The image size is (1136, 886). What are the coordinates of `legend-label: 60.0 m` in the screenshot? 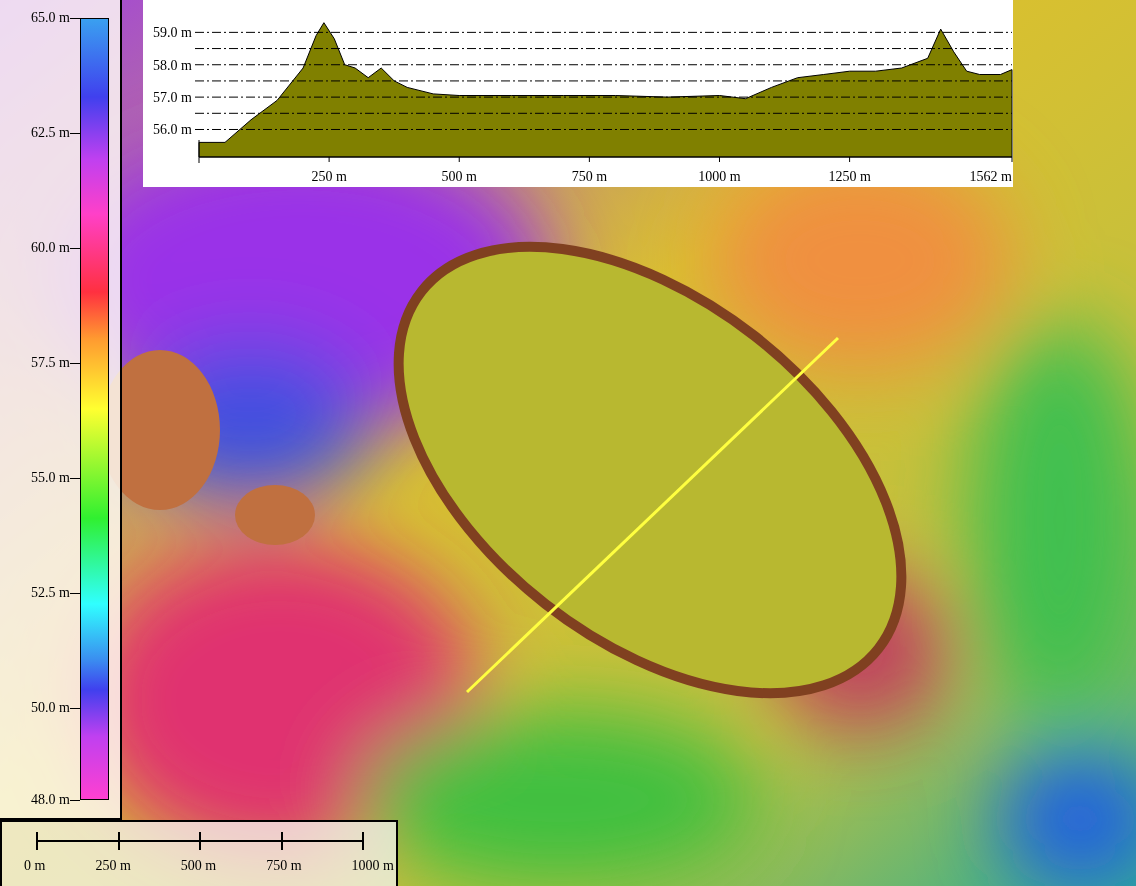 It's located at (50, 248).